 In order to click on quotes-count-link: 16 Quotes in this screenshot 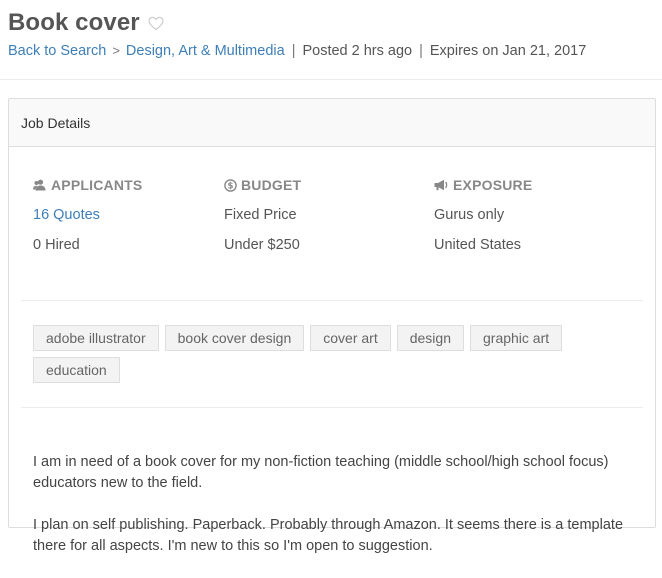, I will do `click(87, 215)`.